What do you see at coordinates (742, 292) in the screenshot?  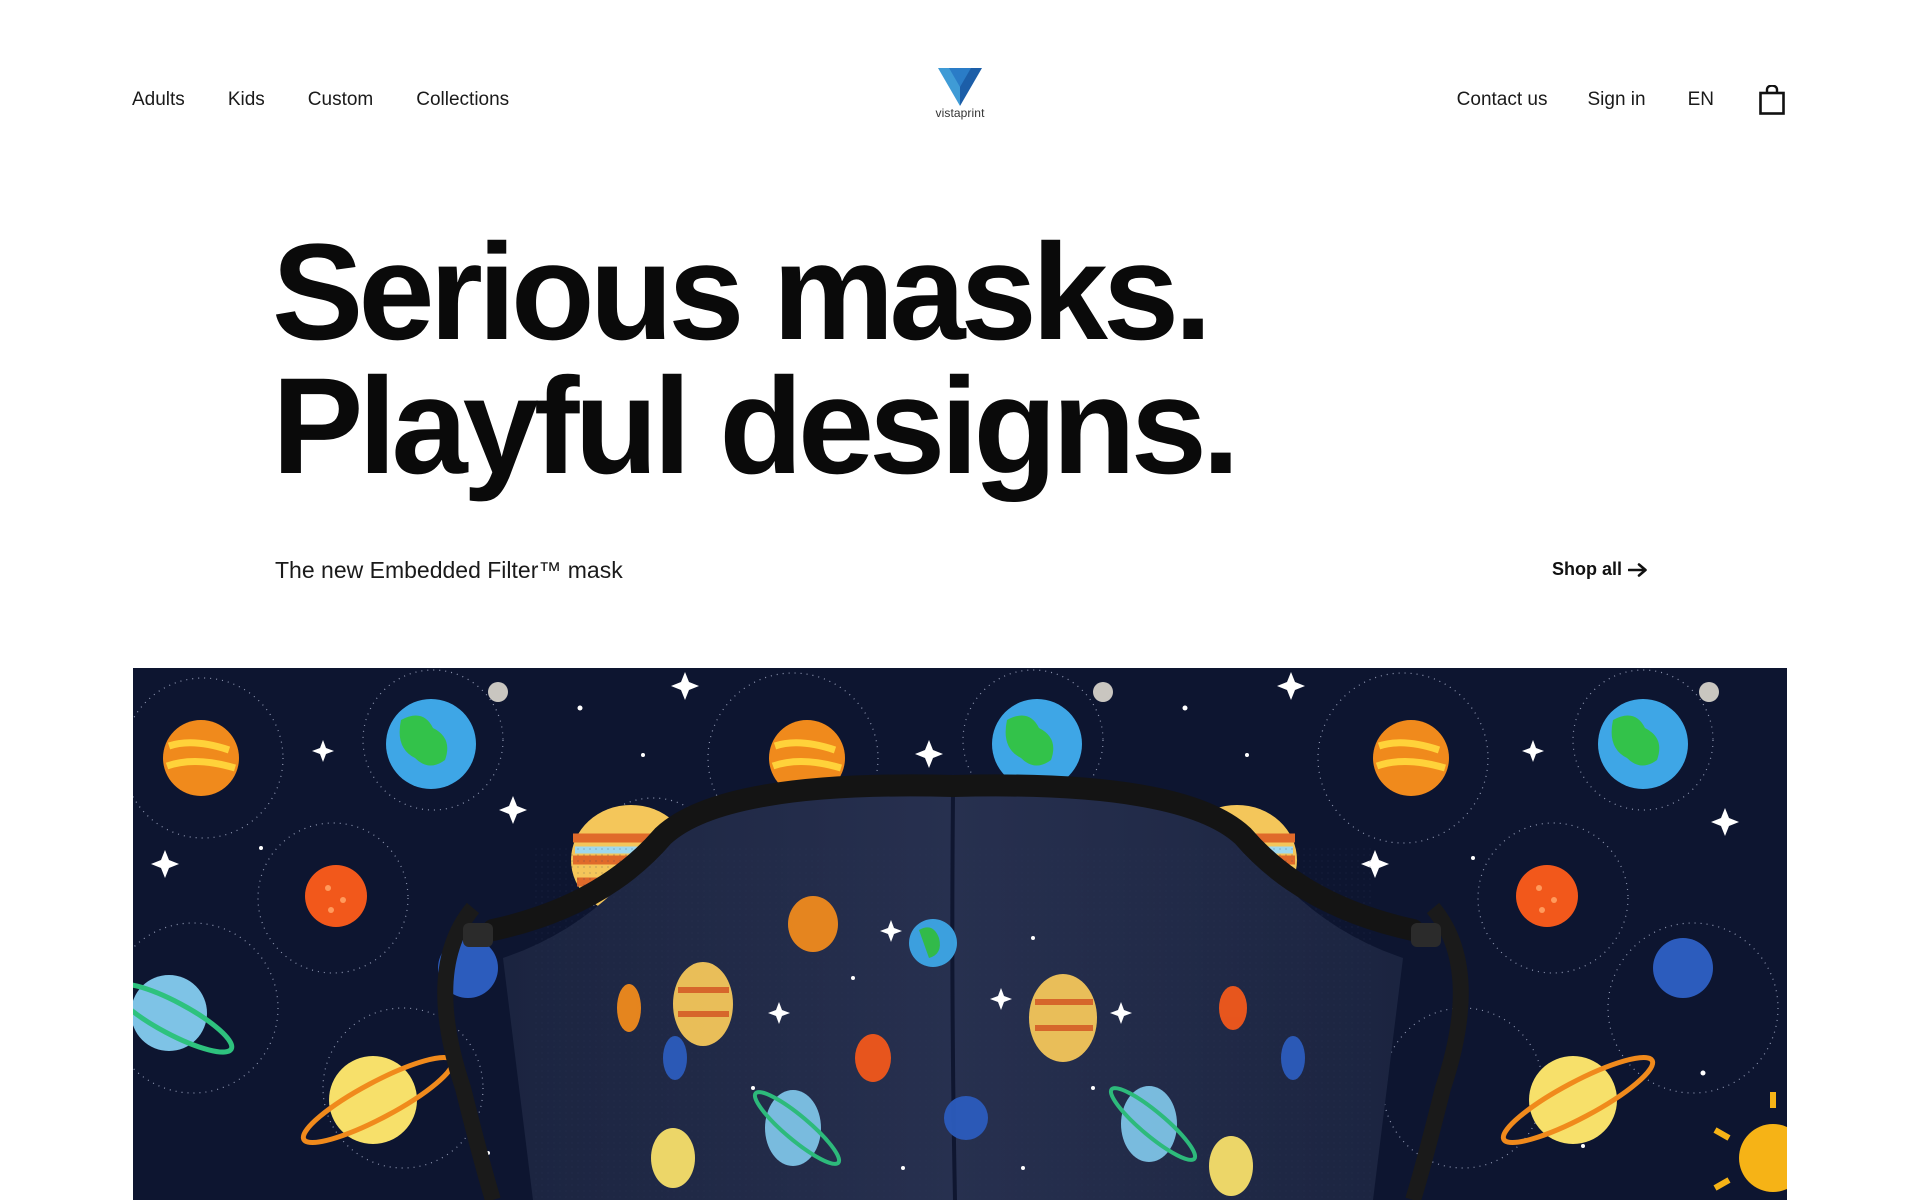 I see `hero-title-line-1: Serious masks.` at bounding box center [742, 292].